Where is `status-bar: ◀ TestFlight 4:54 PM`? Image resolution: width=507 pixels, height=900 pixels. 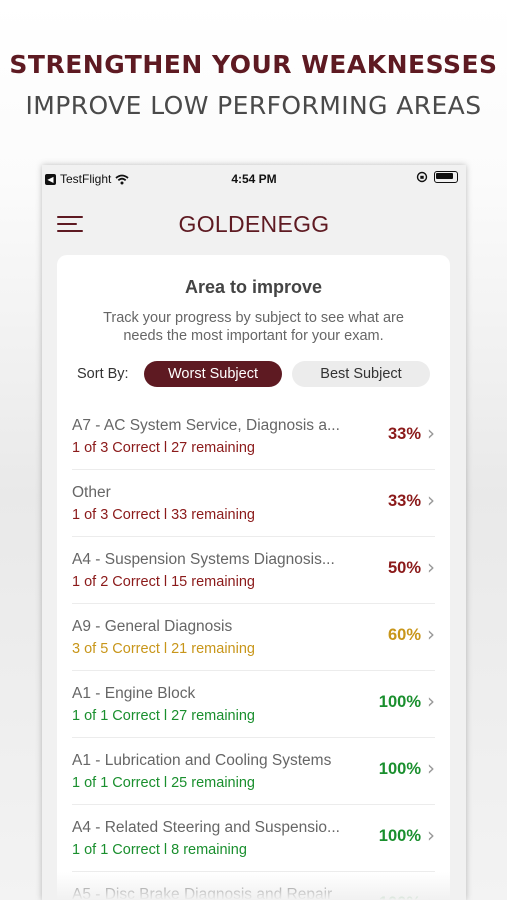 status-bar: ◀ TestFlight 4:54 PM is located at coordinates (254, 178).